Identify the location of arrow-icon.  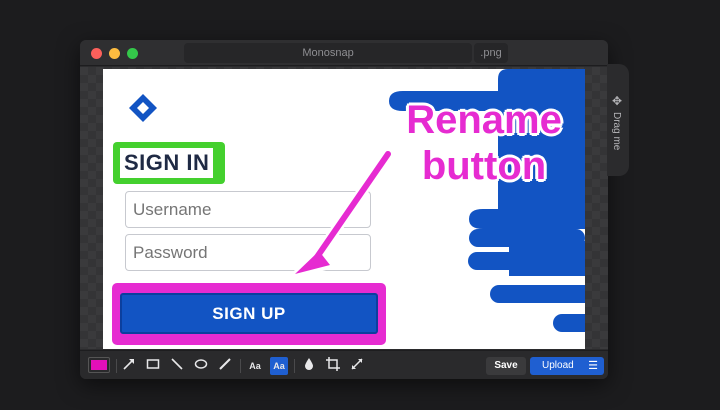
(128, 364).